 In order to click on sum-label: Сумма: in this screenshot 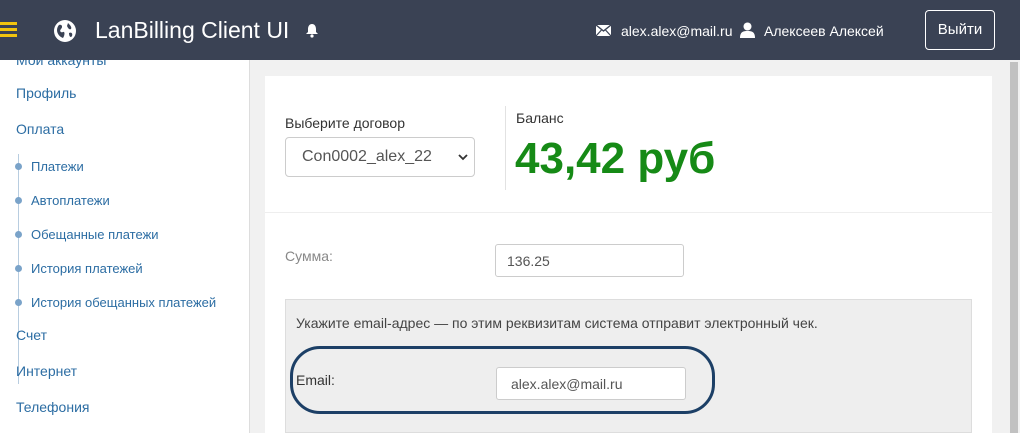, I will do `click(309, 256)`.